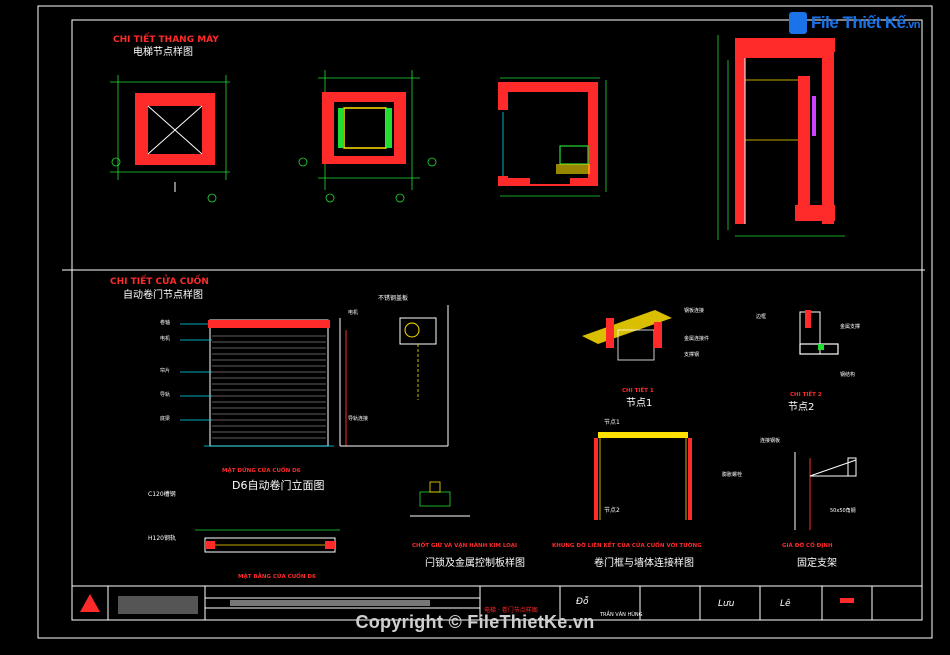  Describe the element at coordinates (726, 604) in the screenshot. I see `signer-3: Lưu` at that location.